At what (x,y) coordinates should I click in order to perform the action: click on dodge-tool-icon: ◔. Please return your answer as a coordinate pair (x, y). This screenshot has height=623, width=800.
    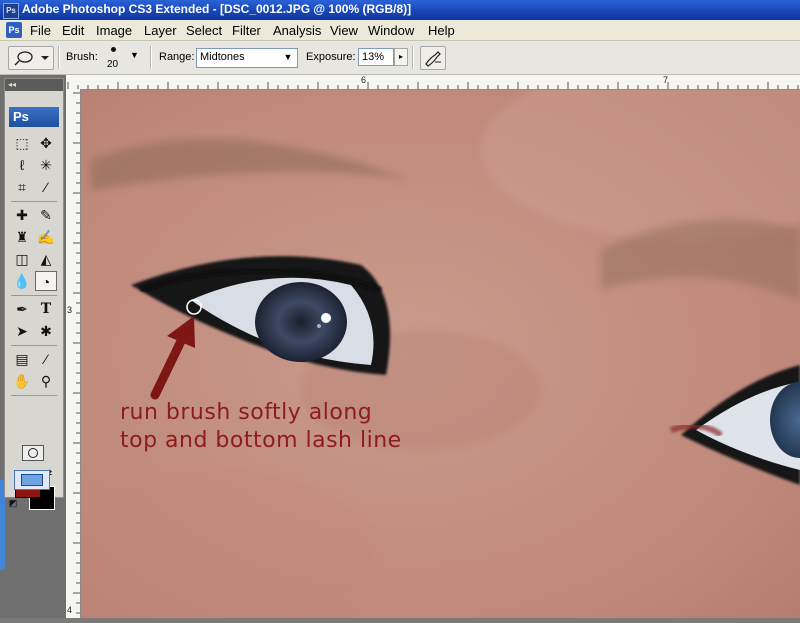
    Looking at the image, I should click on (46, 281).